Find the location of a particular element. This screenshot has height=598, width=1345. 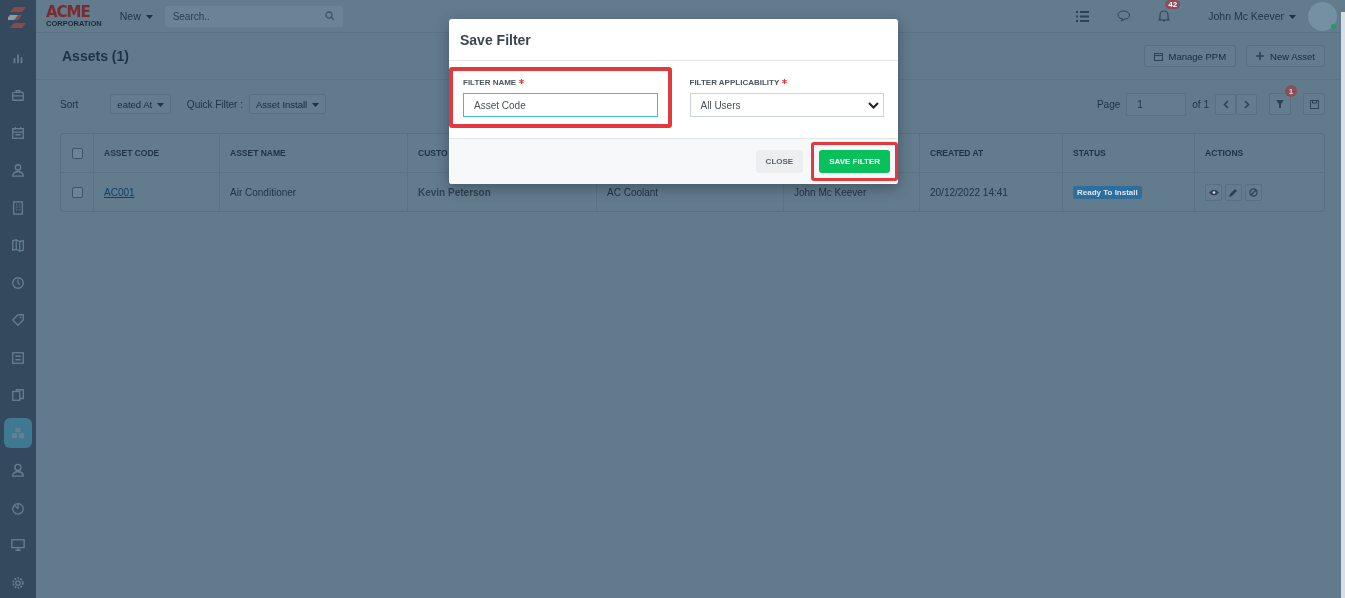

previous-page-button is located at coordinates (1225, 104).